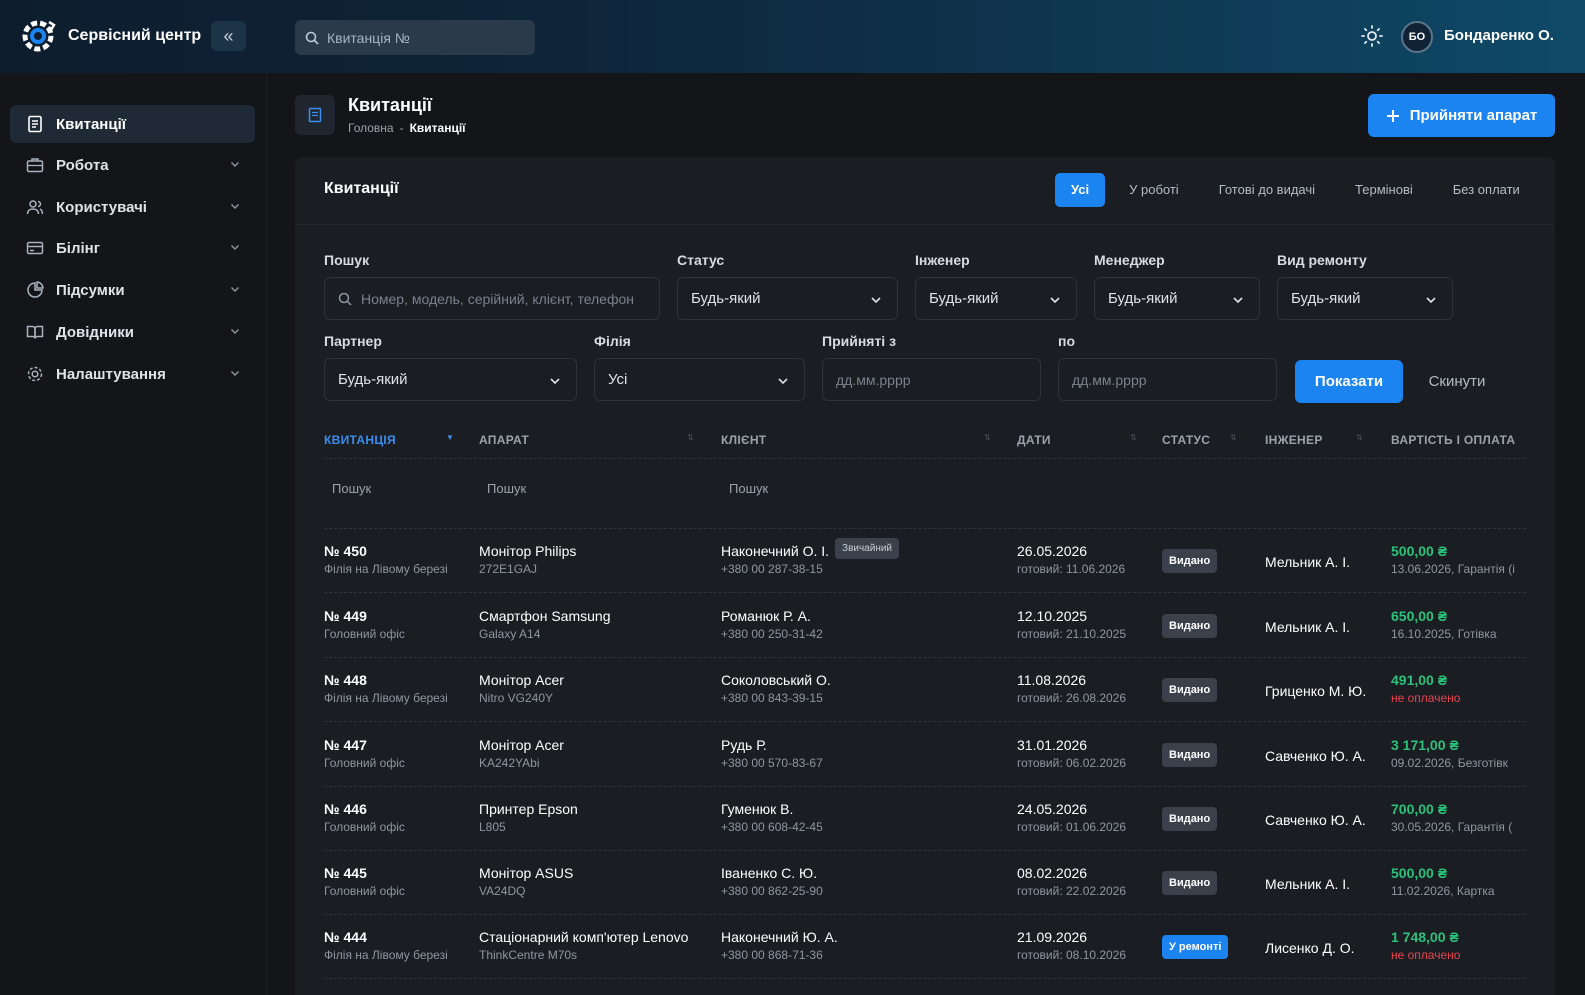  What do you see at coordinates (1457, 381) in the screenshot?
I see `reset-button: Скинути` at bounding box center [1457, 381].